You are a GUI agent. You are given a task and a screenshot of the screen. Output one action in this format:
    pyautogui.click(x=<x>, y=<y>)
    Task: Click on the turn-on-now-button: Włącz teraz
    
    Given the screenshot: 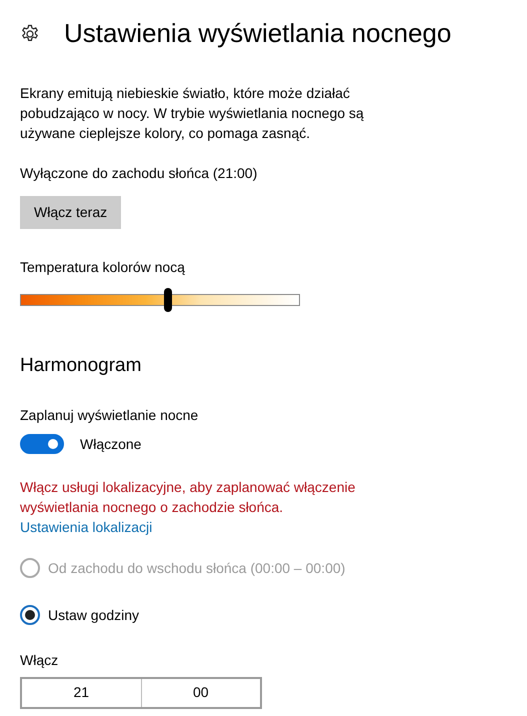 What is the action you would take?
    pyautogui.click(x=71, y=212)
    